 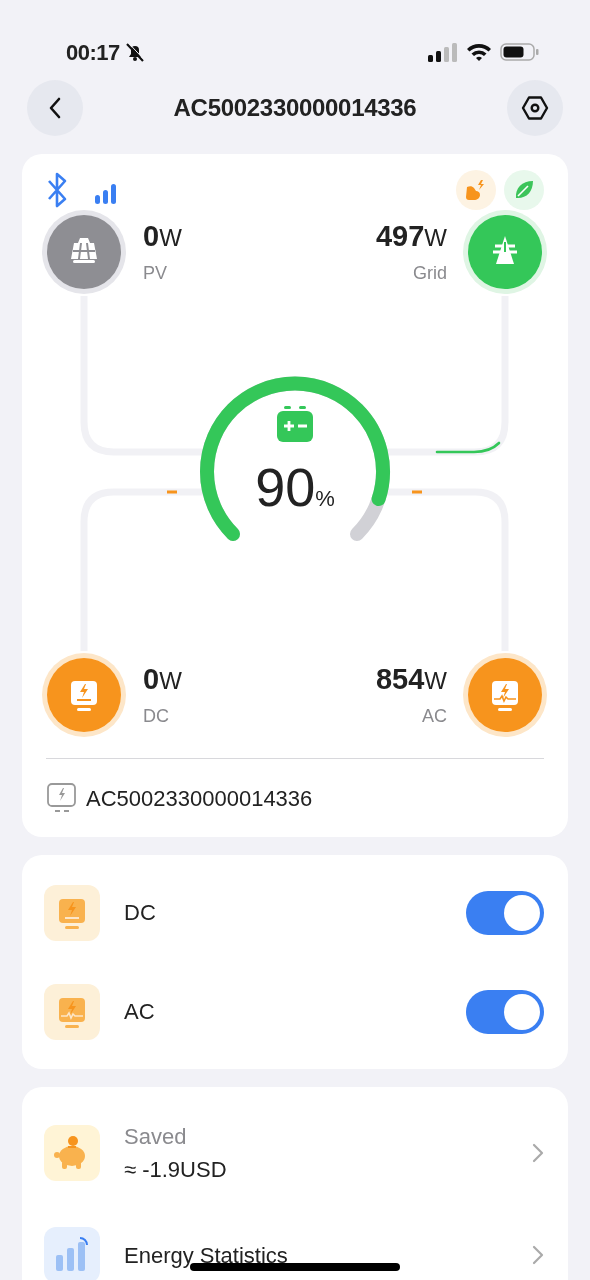 I want to click on device-name: AC5002330000014336, so click(x=199, y=798).